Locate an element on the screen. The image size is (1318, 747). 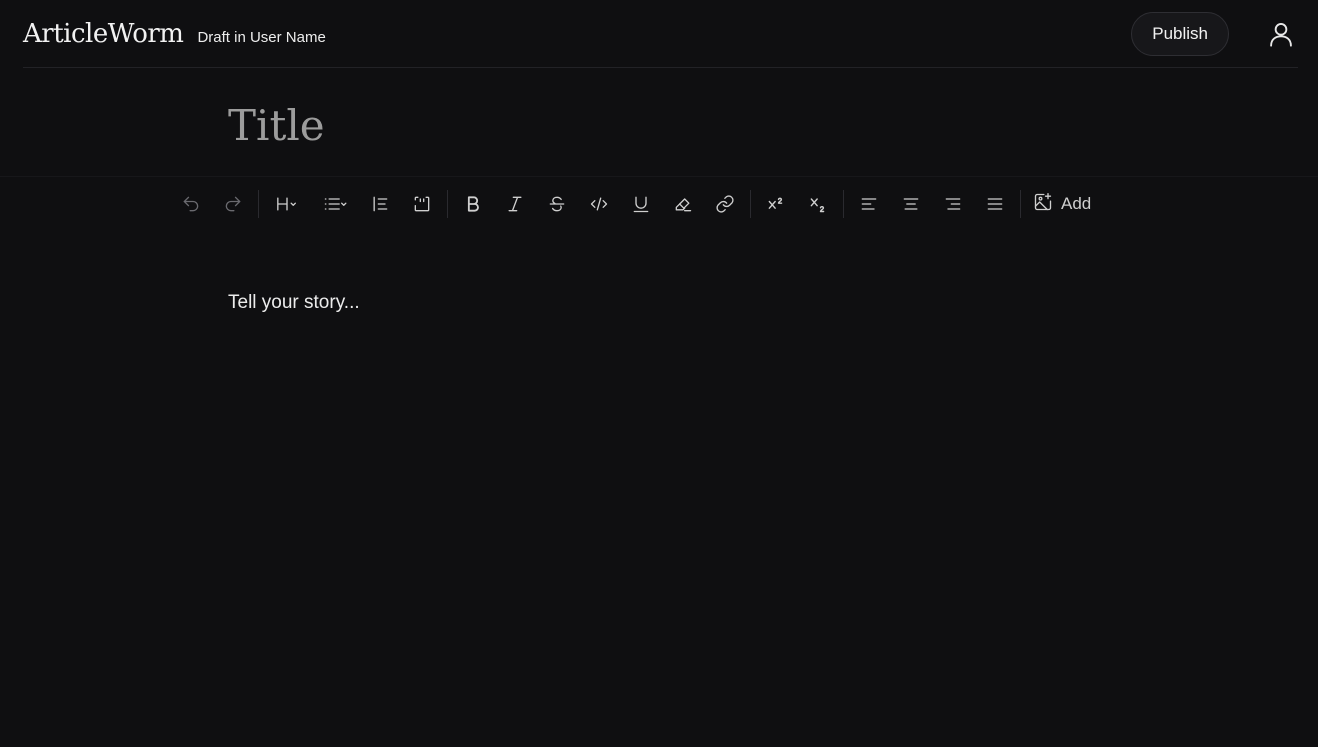
brand: ArticleWorm Draft in User Name is located at coordinates (174, 34).